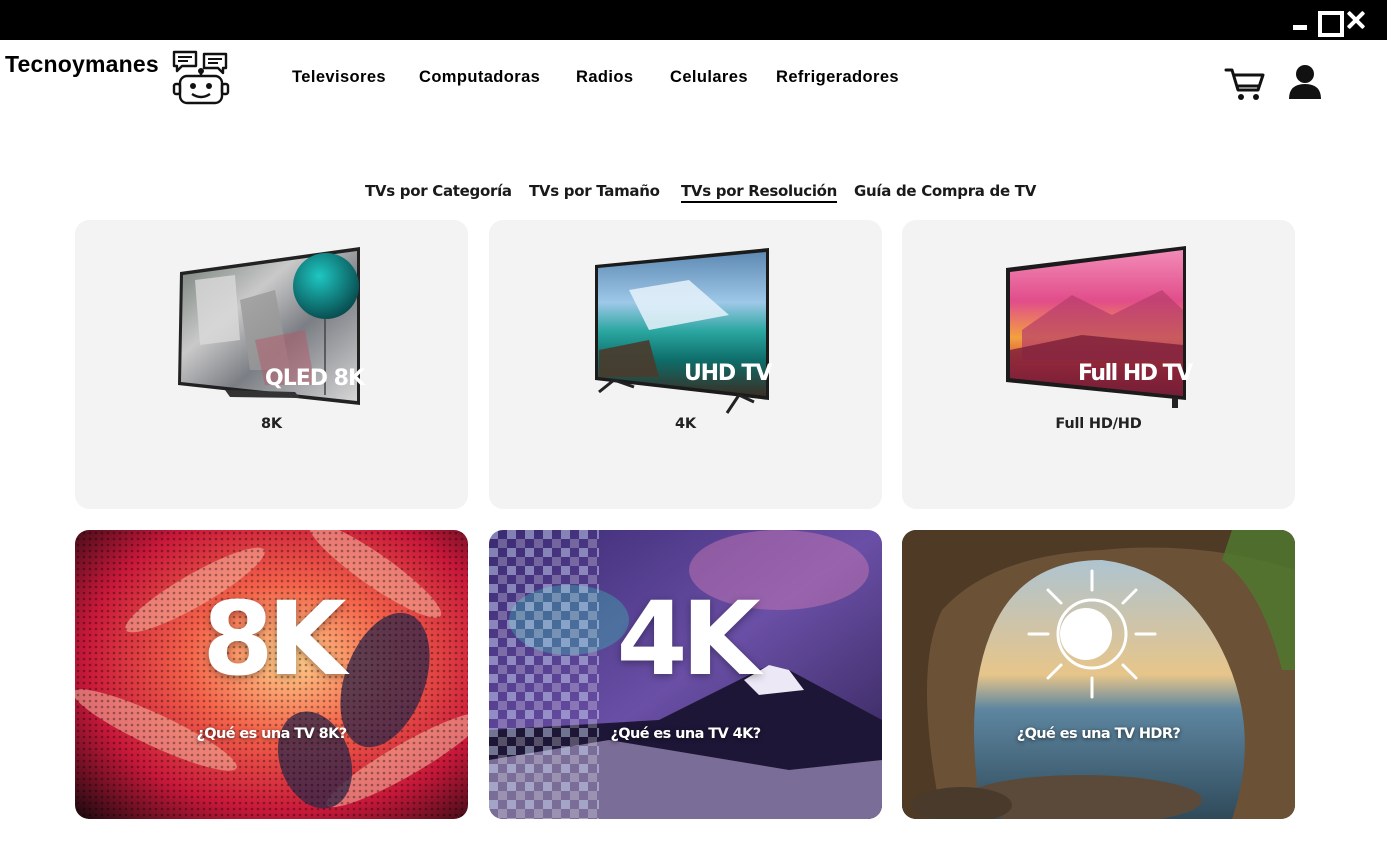 The width and height of the screenshot is (1387, 857). I want to click on tv-4k-screen-text: UHD TV, so click(728, 373).